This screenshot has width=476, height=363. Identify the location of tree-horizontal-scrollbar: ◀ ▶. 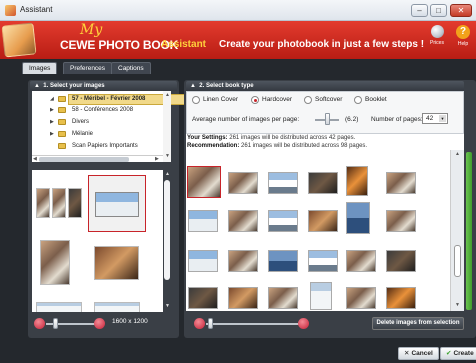
(97, 158).